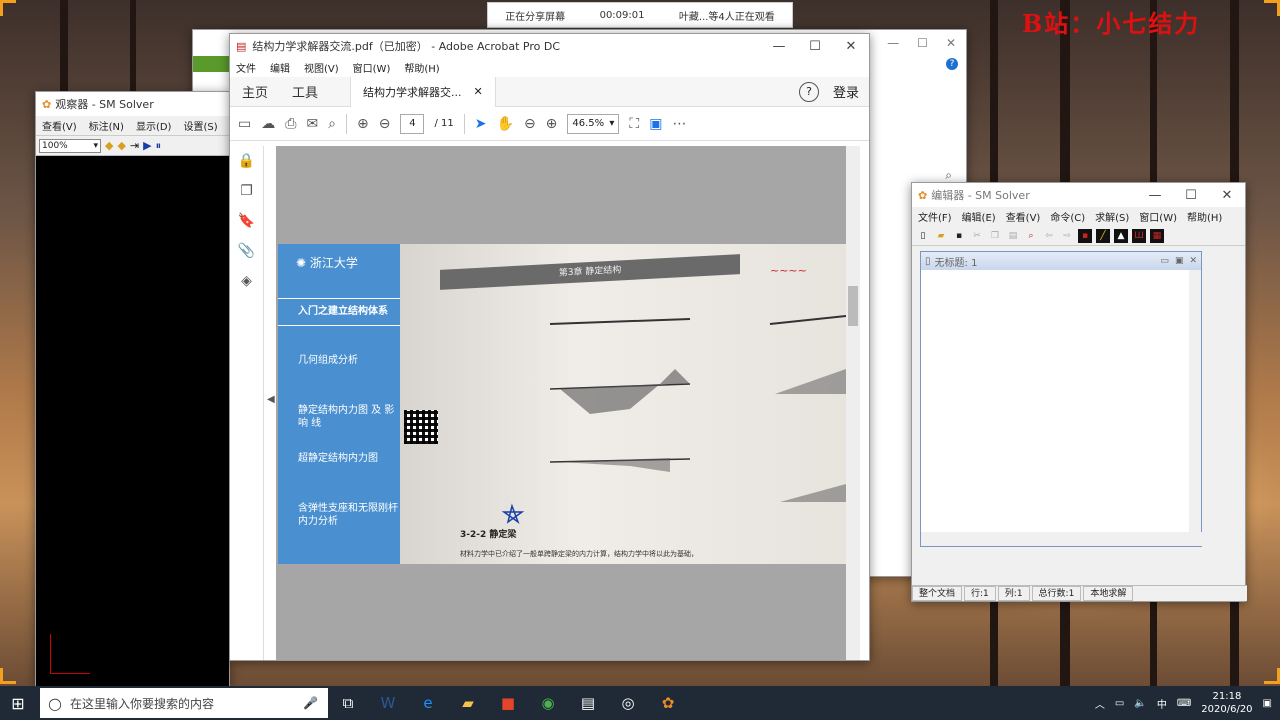 Image resolution: width=1280 pixels, height=720 pixels. What do you see at coordinates (1119, 703) in the screenshot?
I see `network-icon: ▭` at bounding box center [1119, 703].